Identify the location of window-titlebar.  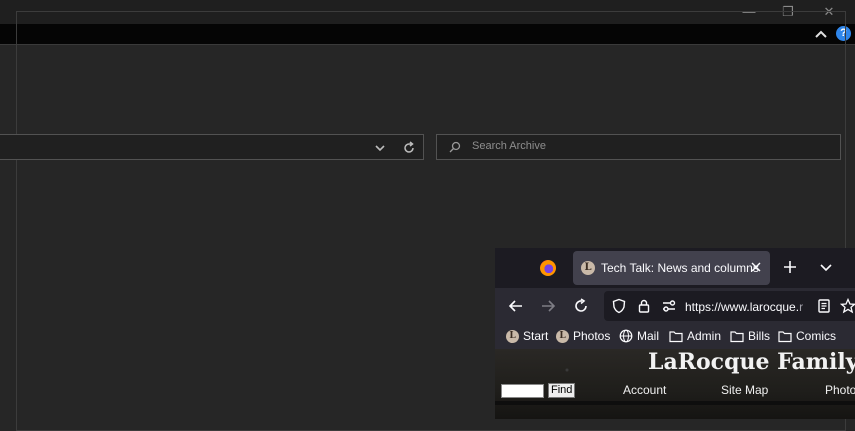
(427, 12).